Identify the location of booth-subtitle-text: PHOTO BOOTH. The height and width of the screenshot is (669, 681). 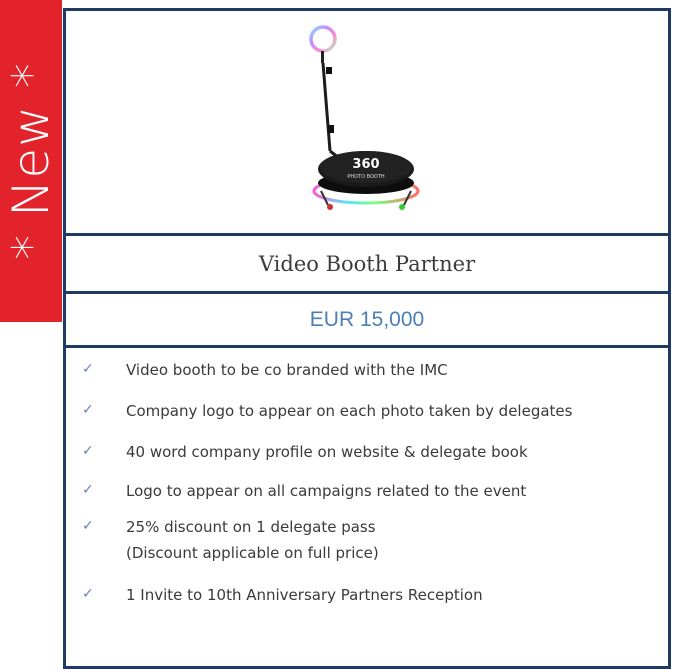
(366, 177).